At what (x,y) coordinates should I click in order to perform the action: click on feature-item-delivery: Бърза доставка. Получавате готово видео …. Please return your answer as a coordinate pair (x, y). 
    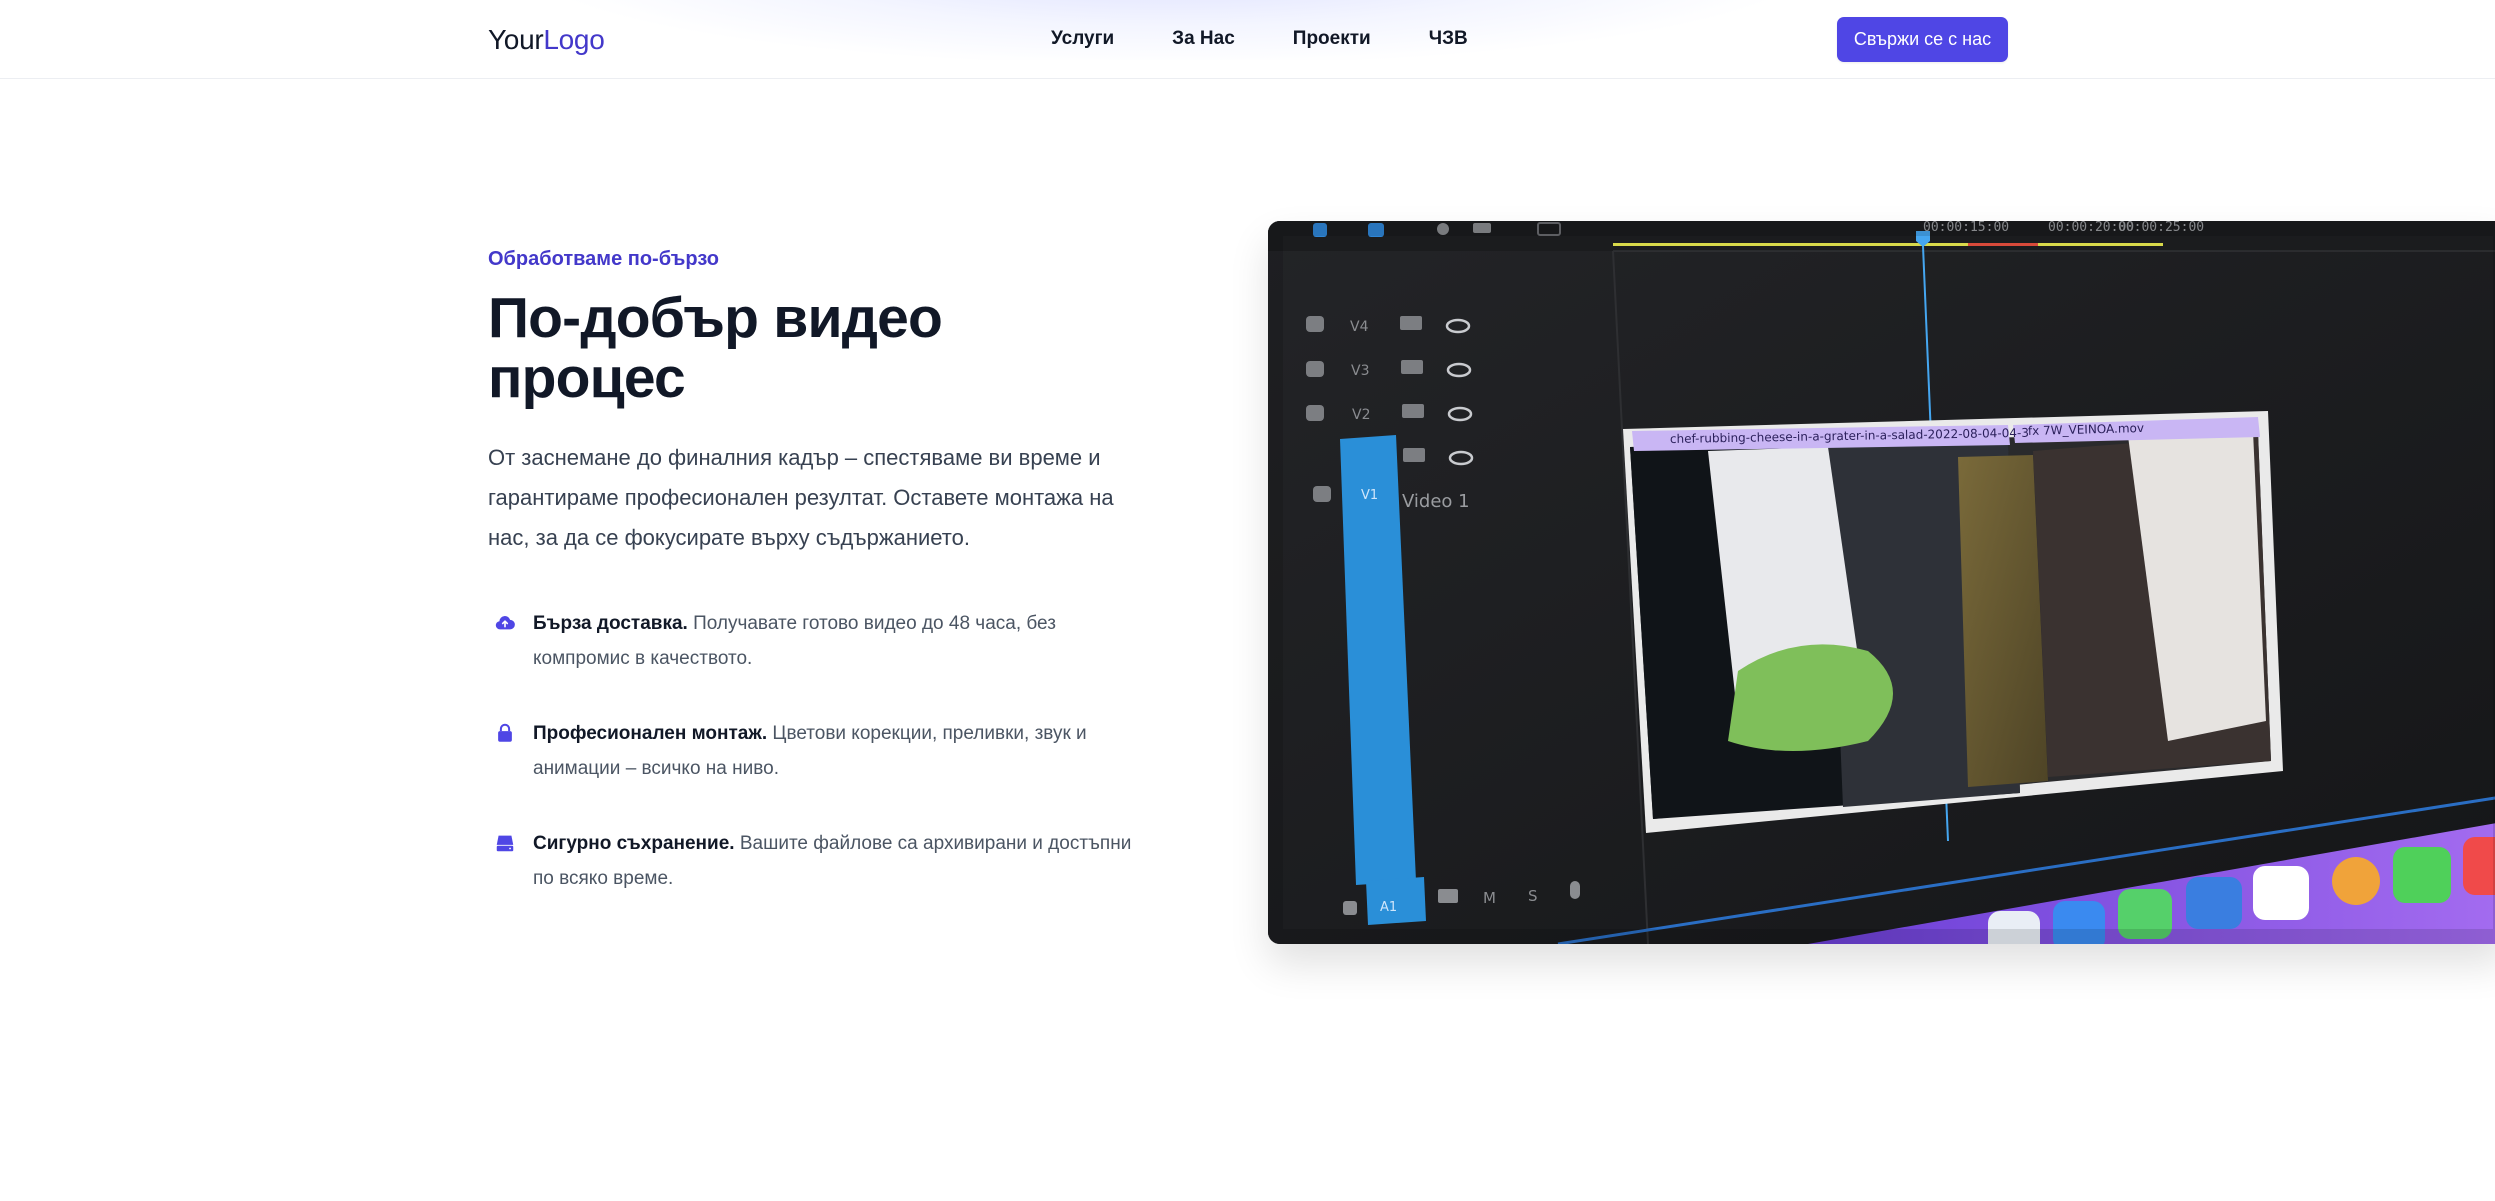
    Looking at the image, I should click on (810, 641).